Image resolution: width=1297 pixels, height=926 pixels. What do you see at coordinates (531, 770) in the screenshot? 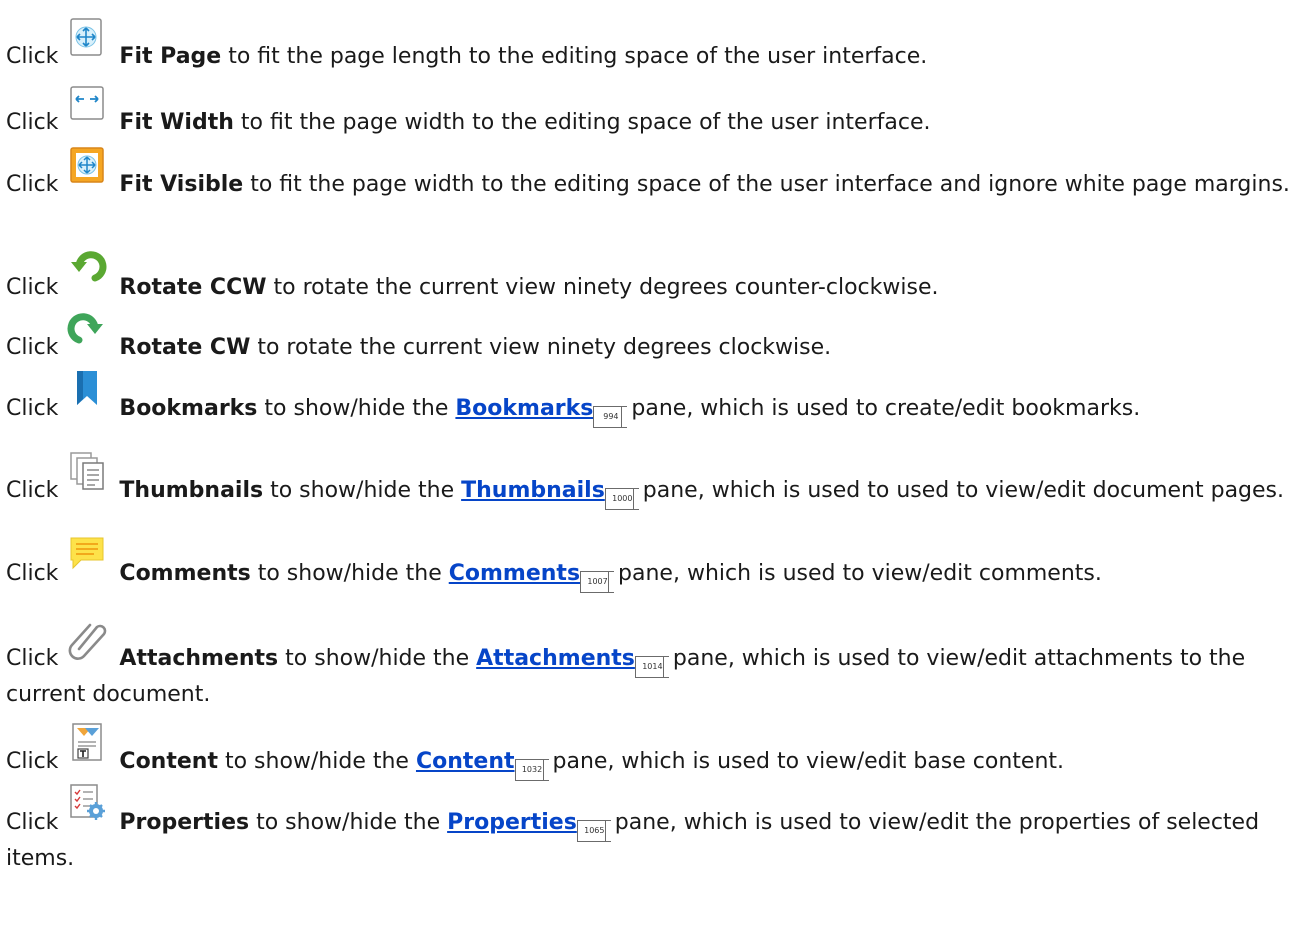
I see `page-reference: 1032` at bounding box center [531, 770].